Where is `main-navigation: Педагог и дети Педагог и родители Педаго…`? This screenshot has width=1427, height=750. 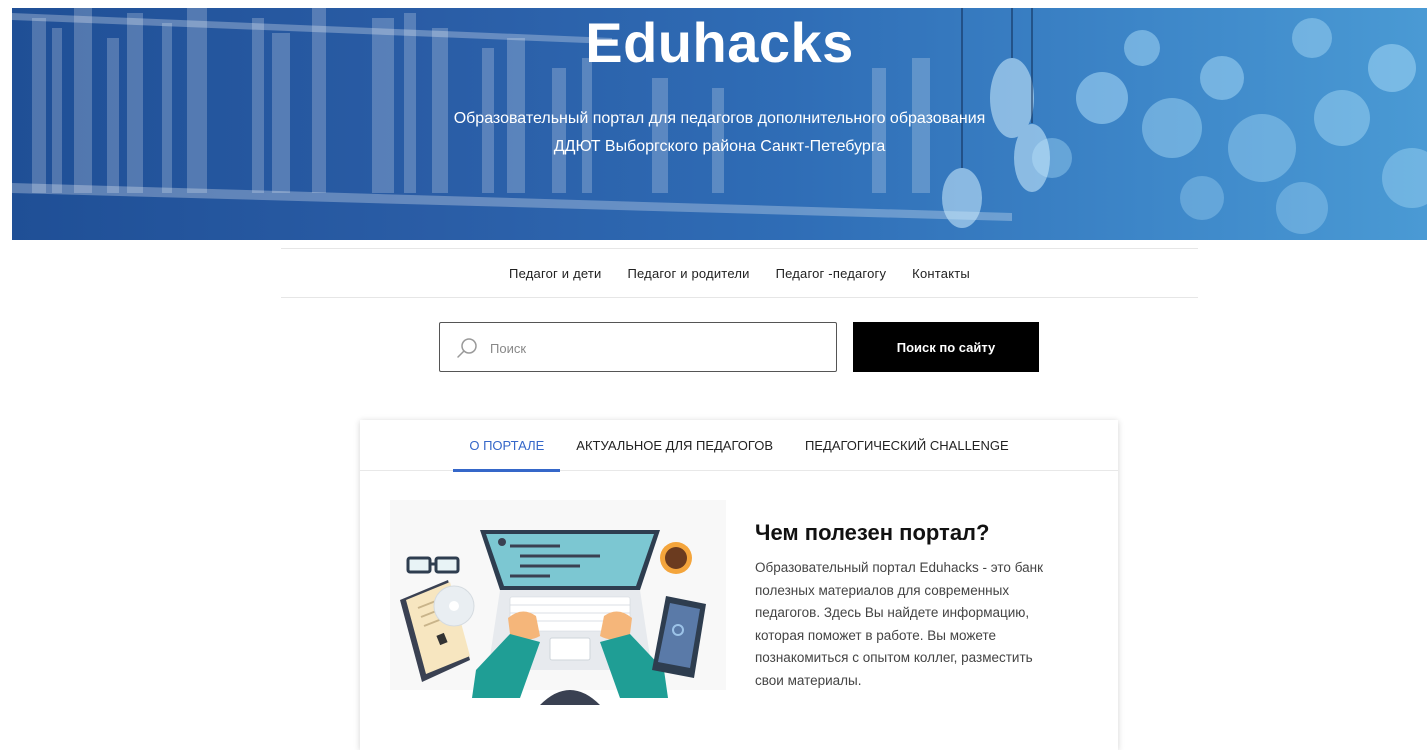
main-navigation: Педагог и дети Педагог и родители Педаго… is located at coordinates (739, 273).